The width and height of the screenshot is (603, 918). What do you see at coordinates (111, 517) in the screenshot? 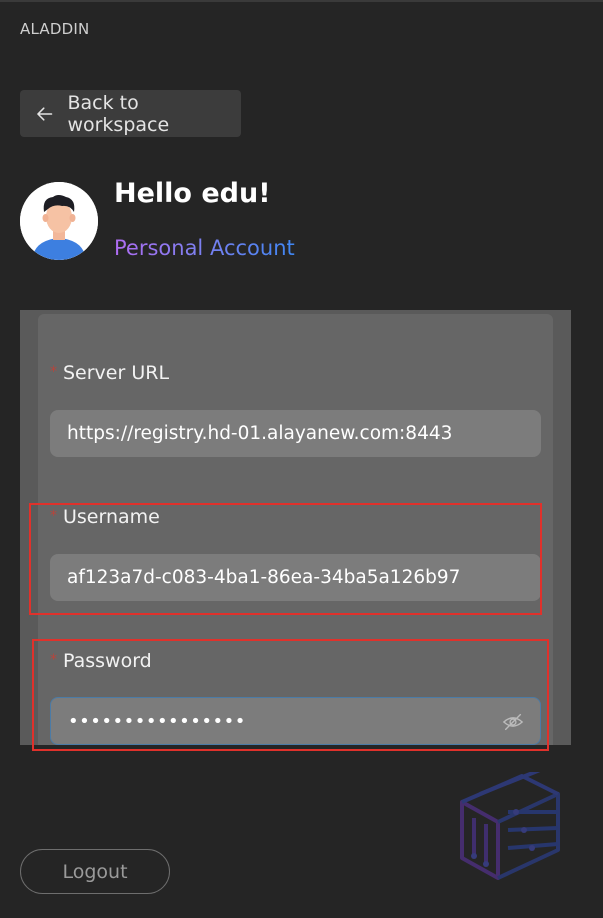
I see `username-label-text: Username` at bounding box center [111, 517].